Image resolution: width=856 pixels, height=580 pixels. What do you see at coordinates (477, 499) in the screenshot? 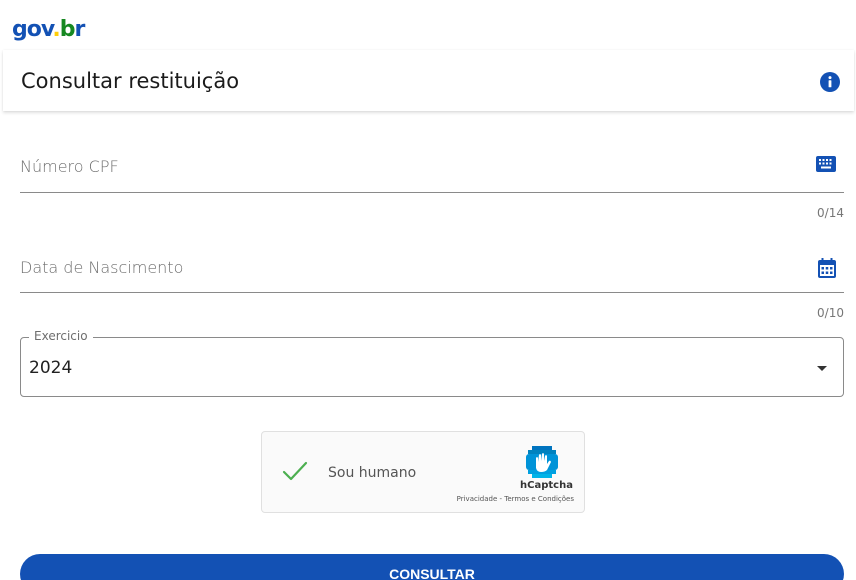
I see `privacy-link: Privacidade` at bounding box center [477, 499].